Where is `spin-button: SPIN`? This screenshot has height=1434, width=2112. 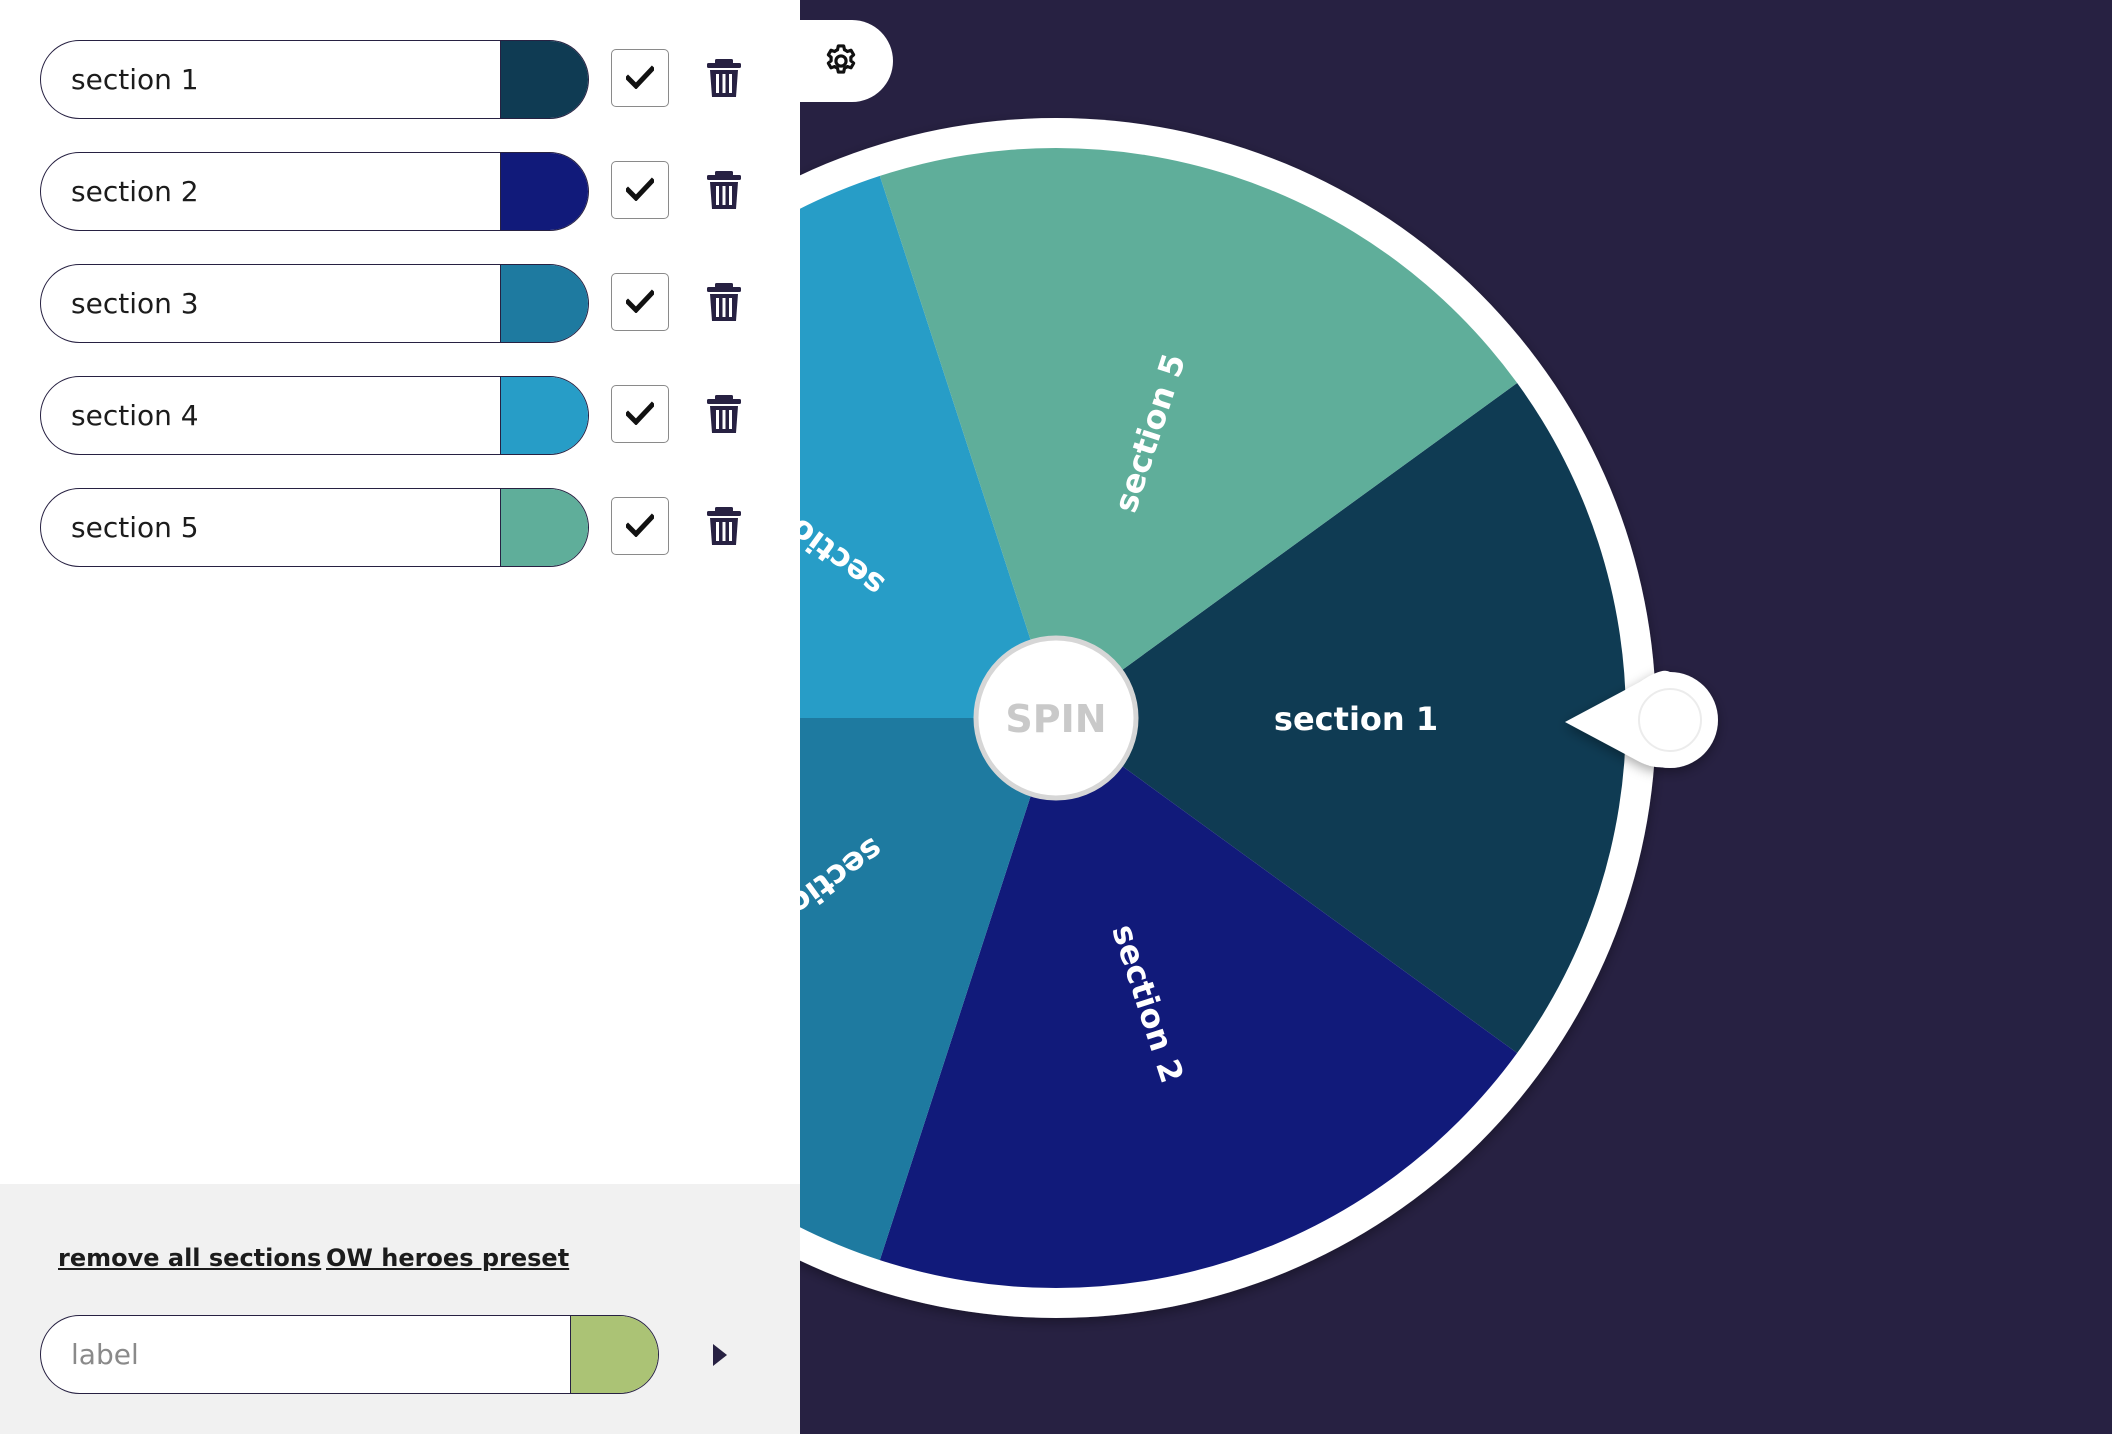
spin-button: SPIN is located at coordinates (1056, 718).